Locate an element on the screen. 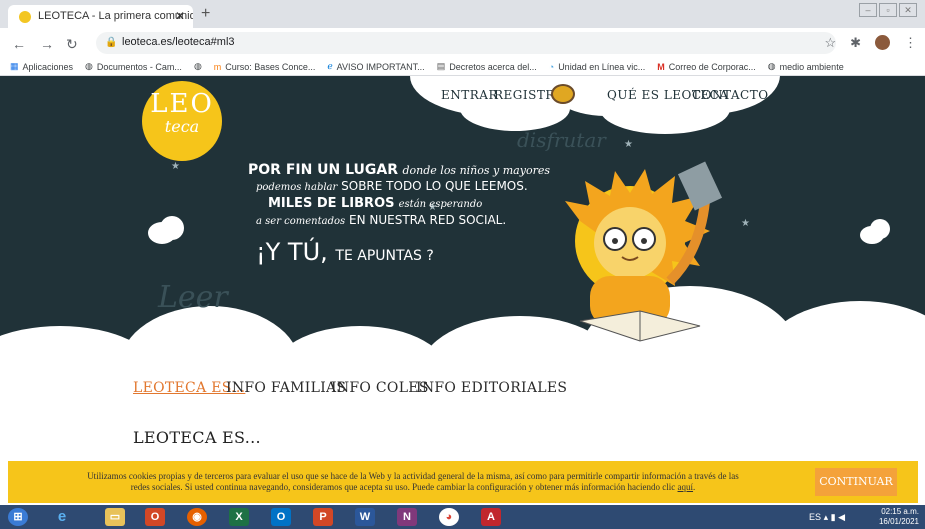 This screenshot has width=925, height=529. lion-reading-illustration is located at coordinates (644, 251).